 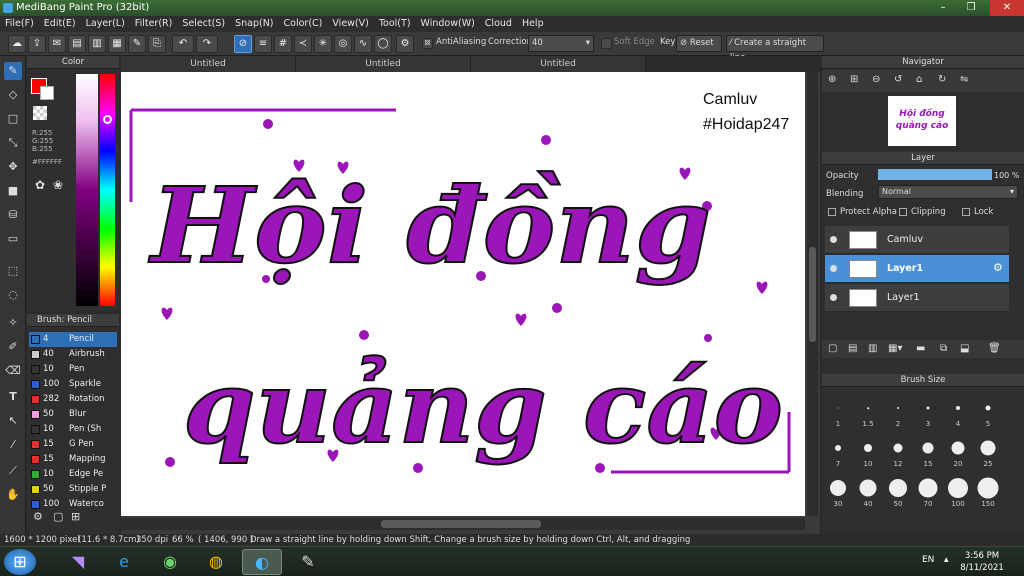 What do you see at coordinates (13, 191) in the screenshot?
I see `fill-rect-tool-icon: ■` at bounding box center [13, 191].